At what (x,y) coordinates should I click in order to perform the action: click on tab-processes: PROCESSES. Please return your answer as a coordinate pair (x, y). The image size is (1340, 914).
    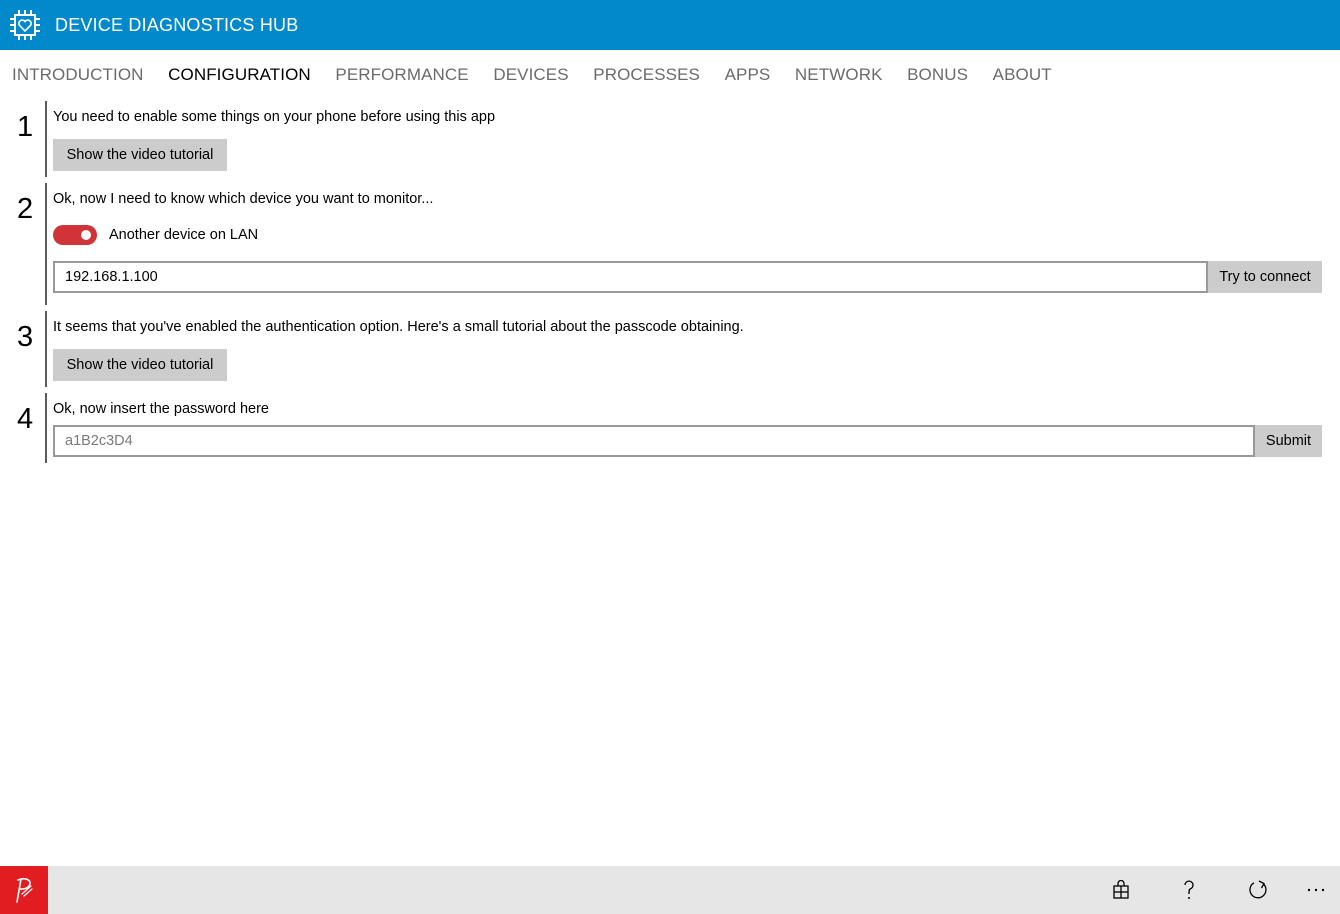
    Looking at the image, I should click on (646, 75).